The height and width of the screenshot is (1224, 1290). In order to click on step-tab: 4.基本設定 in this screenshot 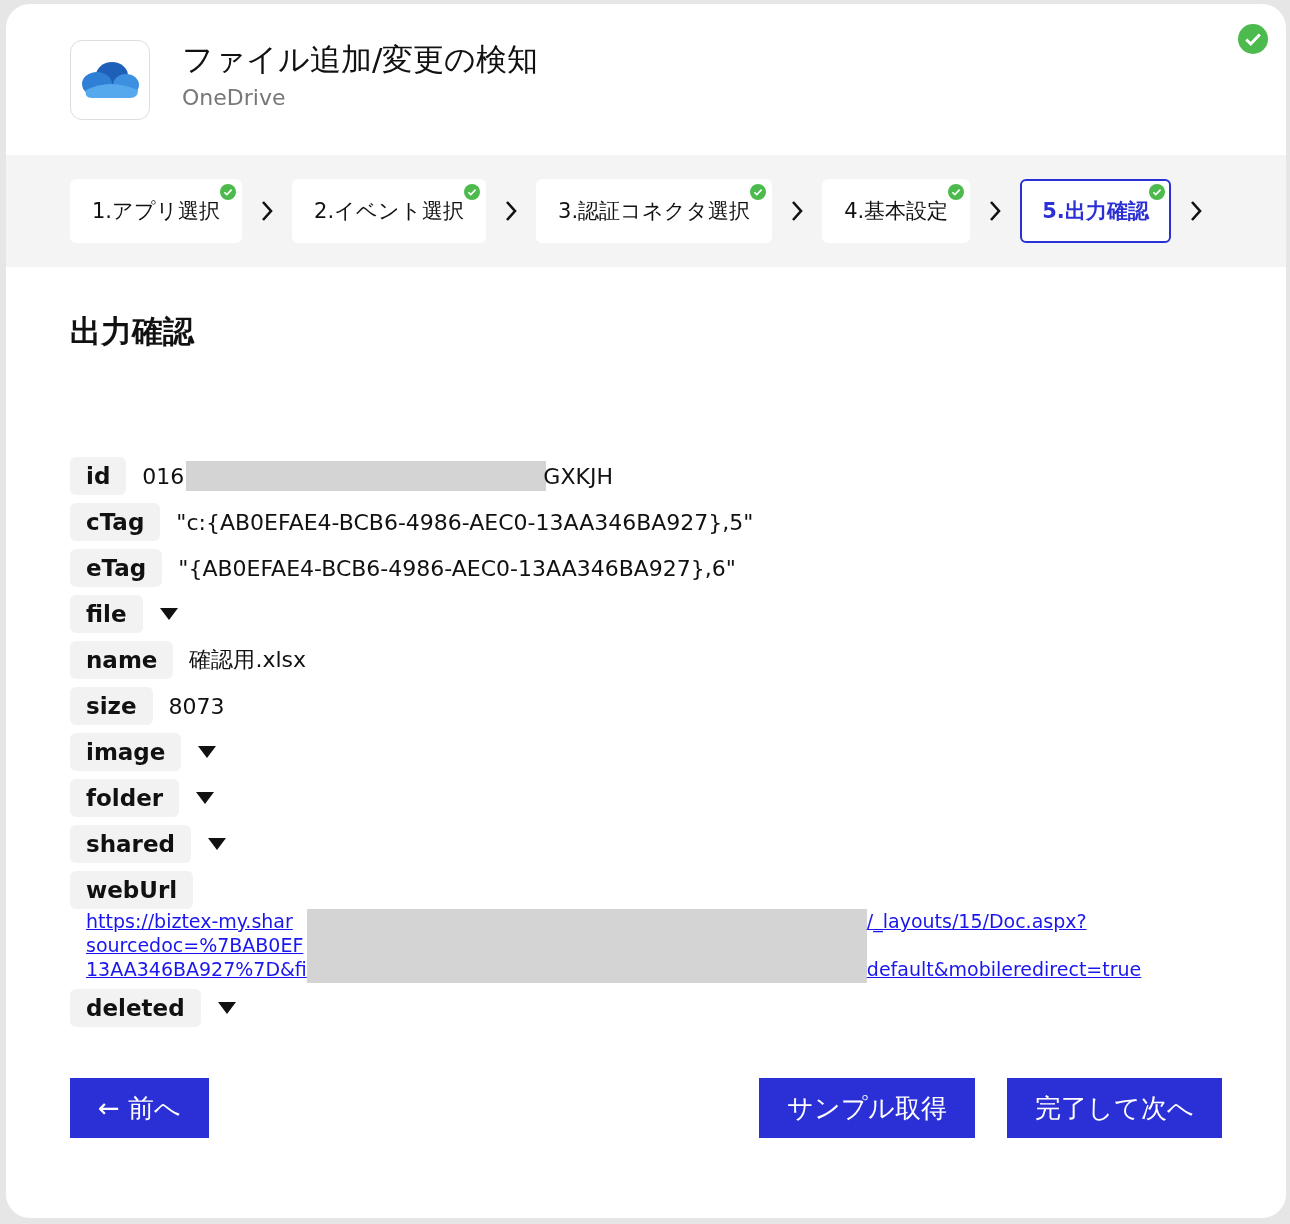, I will do `click(896, 211)`.